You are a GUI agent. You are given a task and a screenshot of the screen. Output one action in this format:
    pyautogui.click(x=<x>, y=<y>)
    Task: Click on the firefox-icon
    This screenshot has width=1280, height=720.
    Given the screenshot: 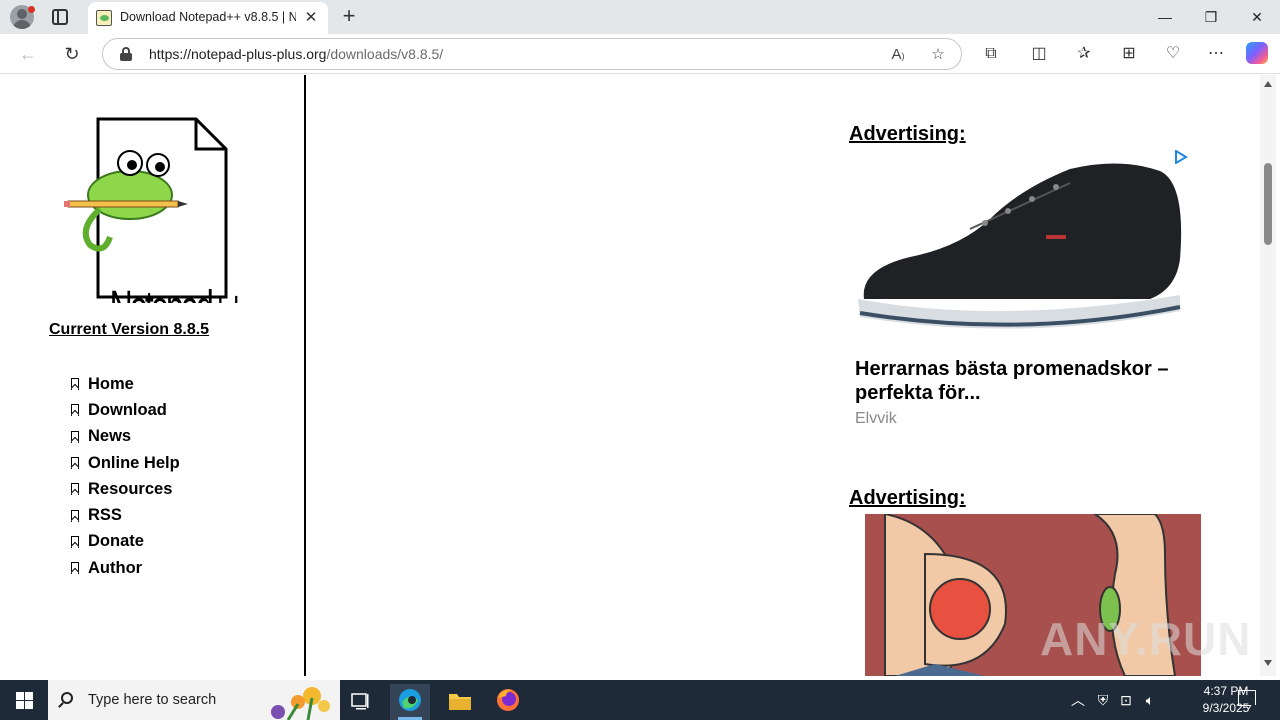 What is the action you would take?
    pyautogui.click(x=508, y=702)
    